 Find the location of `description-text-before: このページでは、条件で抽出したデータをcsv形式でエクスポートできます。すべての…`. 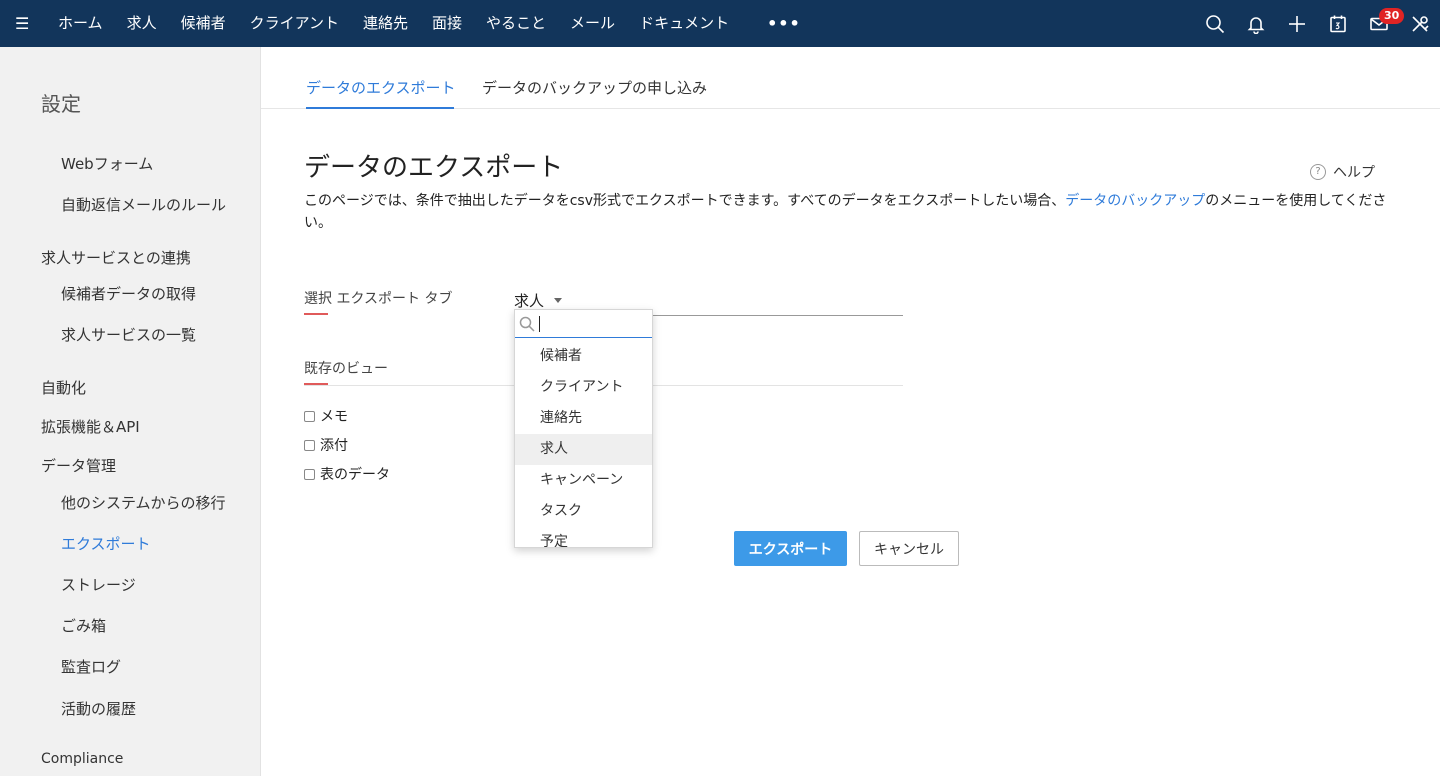

description-text-before: このページでは、条件で抽出したデータをcsv形式でエクスポートできます。すべての… is located at coordinates (685, 201).